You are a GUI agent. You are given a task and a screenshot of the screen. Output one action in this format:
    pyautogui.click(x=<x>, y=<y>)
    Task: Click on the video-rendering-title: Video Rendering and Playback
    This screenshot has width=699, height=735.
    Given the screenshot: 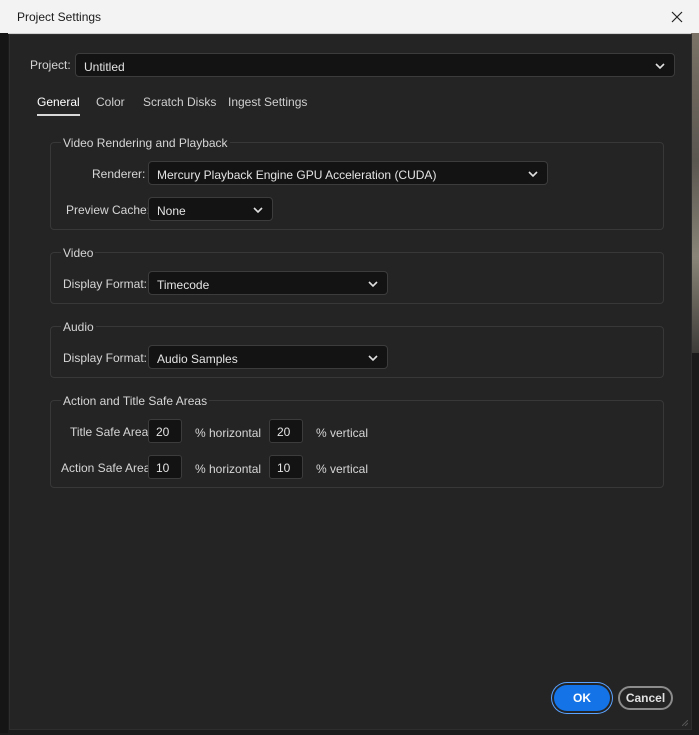 What is the action you would take?
    pyautogui.click(x=145, y=143)
    